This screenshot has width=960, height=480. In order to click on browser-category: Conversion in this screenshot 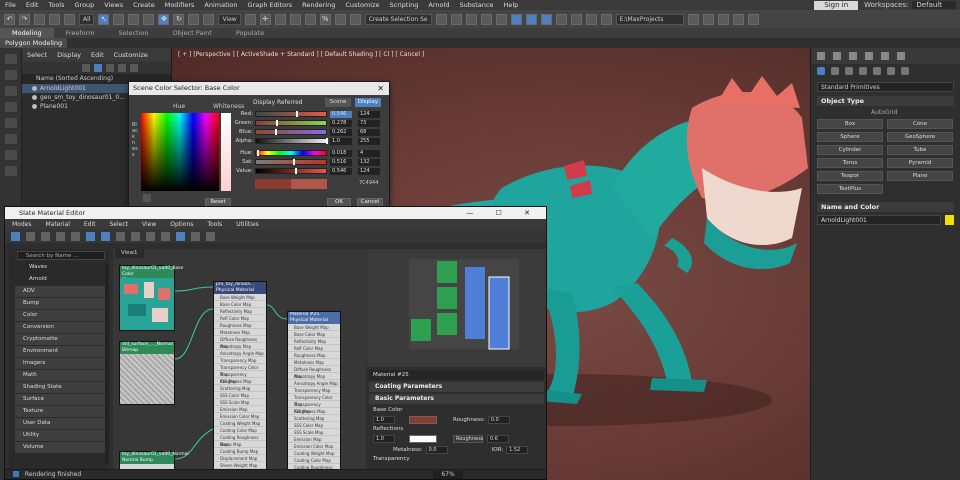, I will do `click(60, 327)`.